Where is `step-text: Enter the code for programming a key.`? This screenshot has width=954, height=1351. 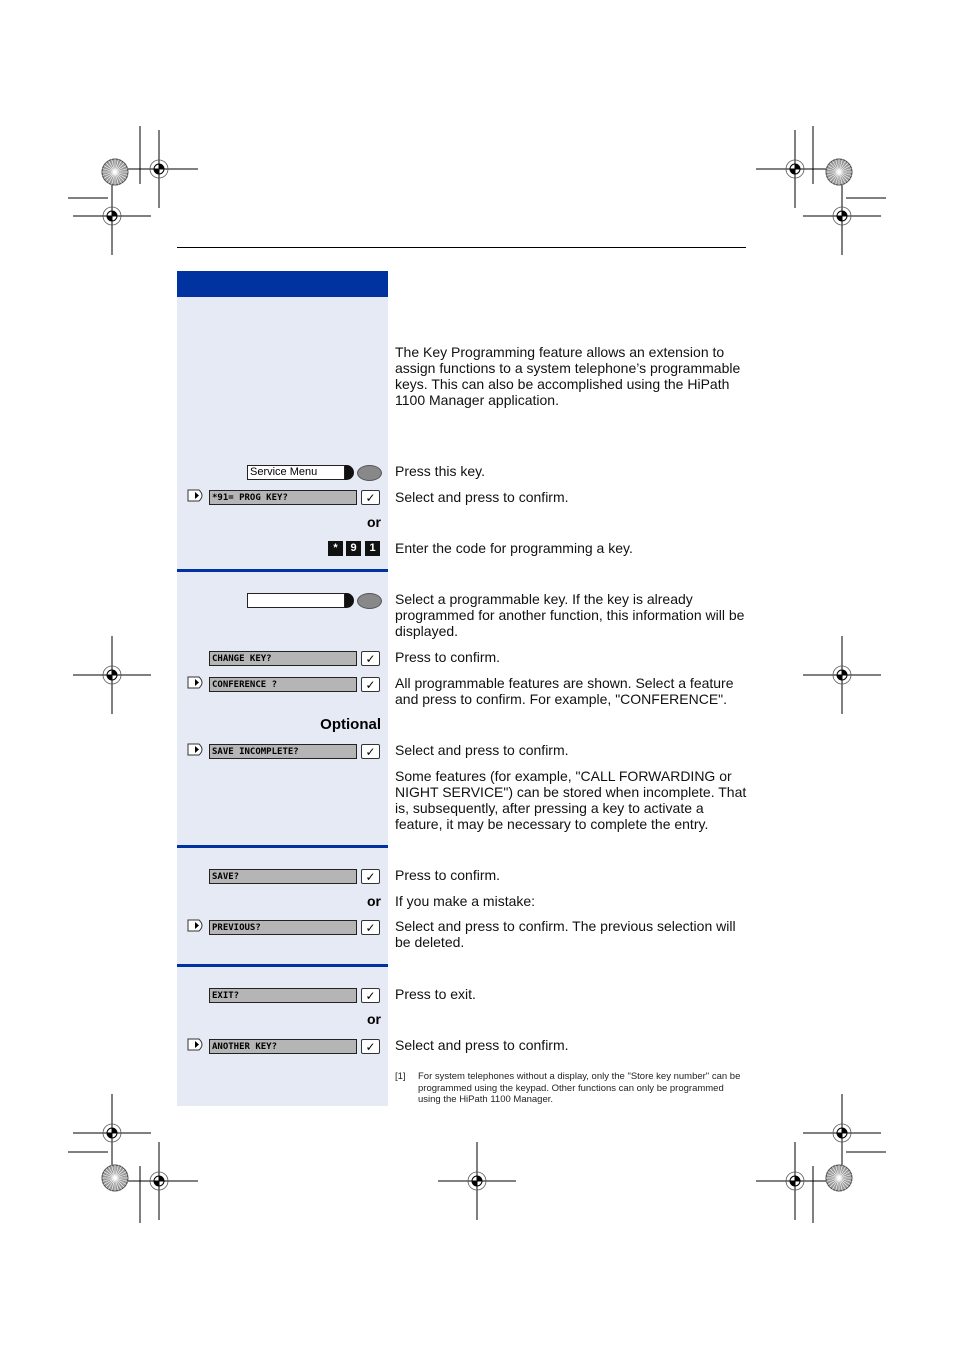 step-text: Enter the code for programming a key. is located at coordinates (514, 548).